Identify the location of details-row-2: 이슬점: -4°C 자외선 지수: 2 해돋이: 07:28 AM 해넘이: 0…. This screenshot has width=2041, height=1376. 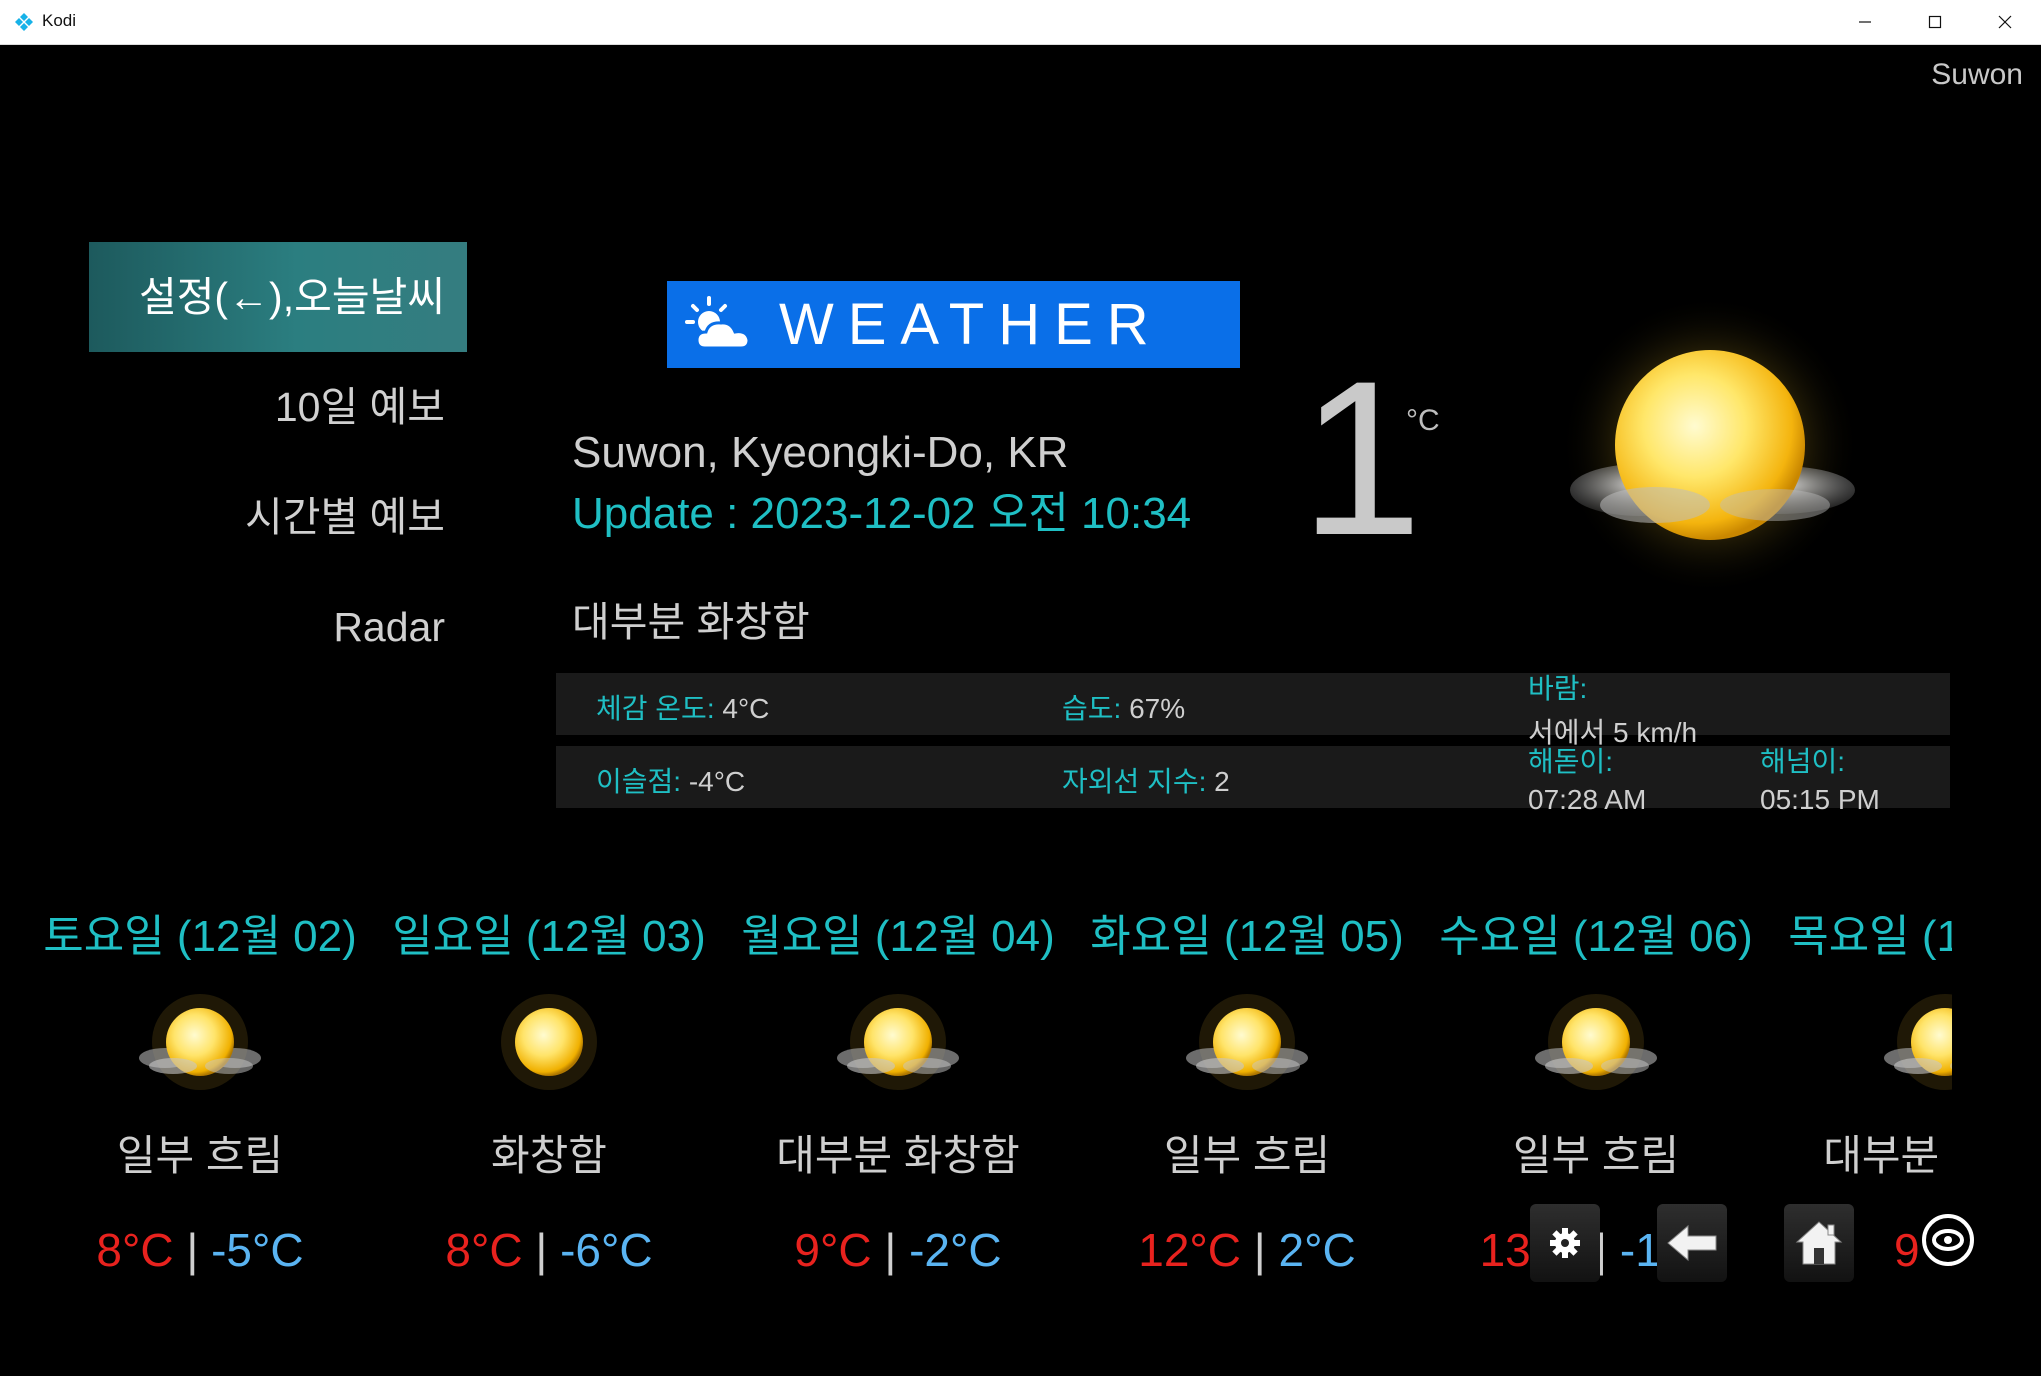
(1253, 780).